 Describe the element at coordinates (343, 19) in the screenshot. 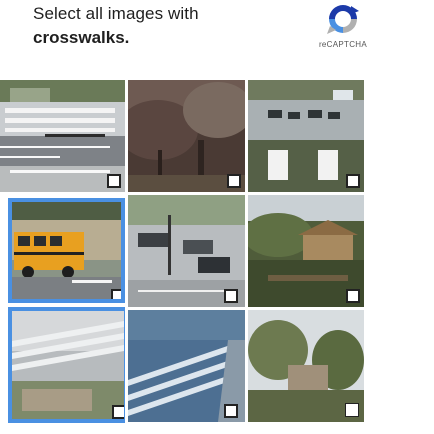

I see `recaptcha-logo-icon` at that location.